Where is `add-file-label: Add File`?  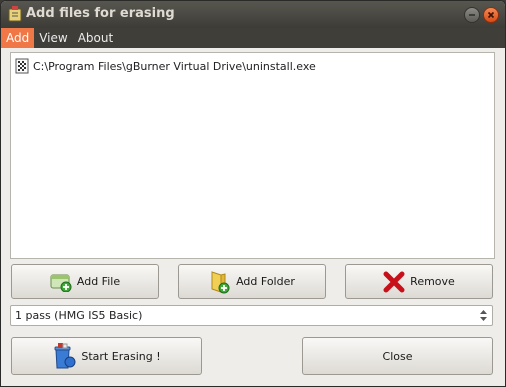
add-file-label: Add File is located at coordinates (98, 281).